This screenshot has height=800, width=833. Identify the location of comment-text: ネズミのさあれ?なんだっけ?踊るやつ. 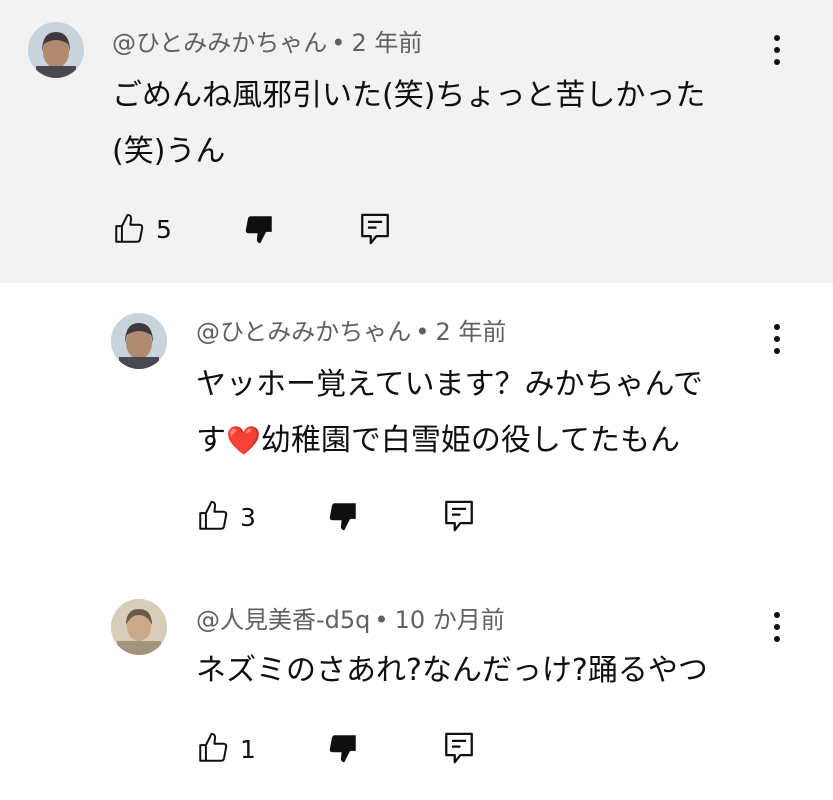
(452, 671).